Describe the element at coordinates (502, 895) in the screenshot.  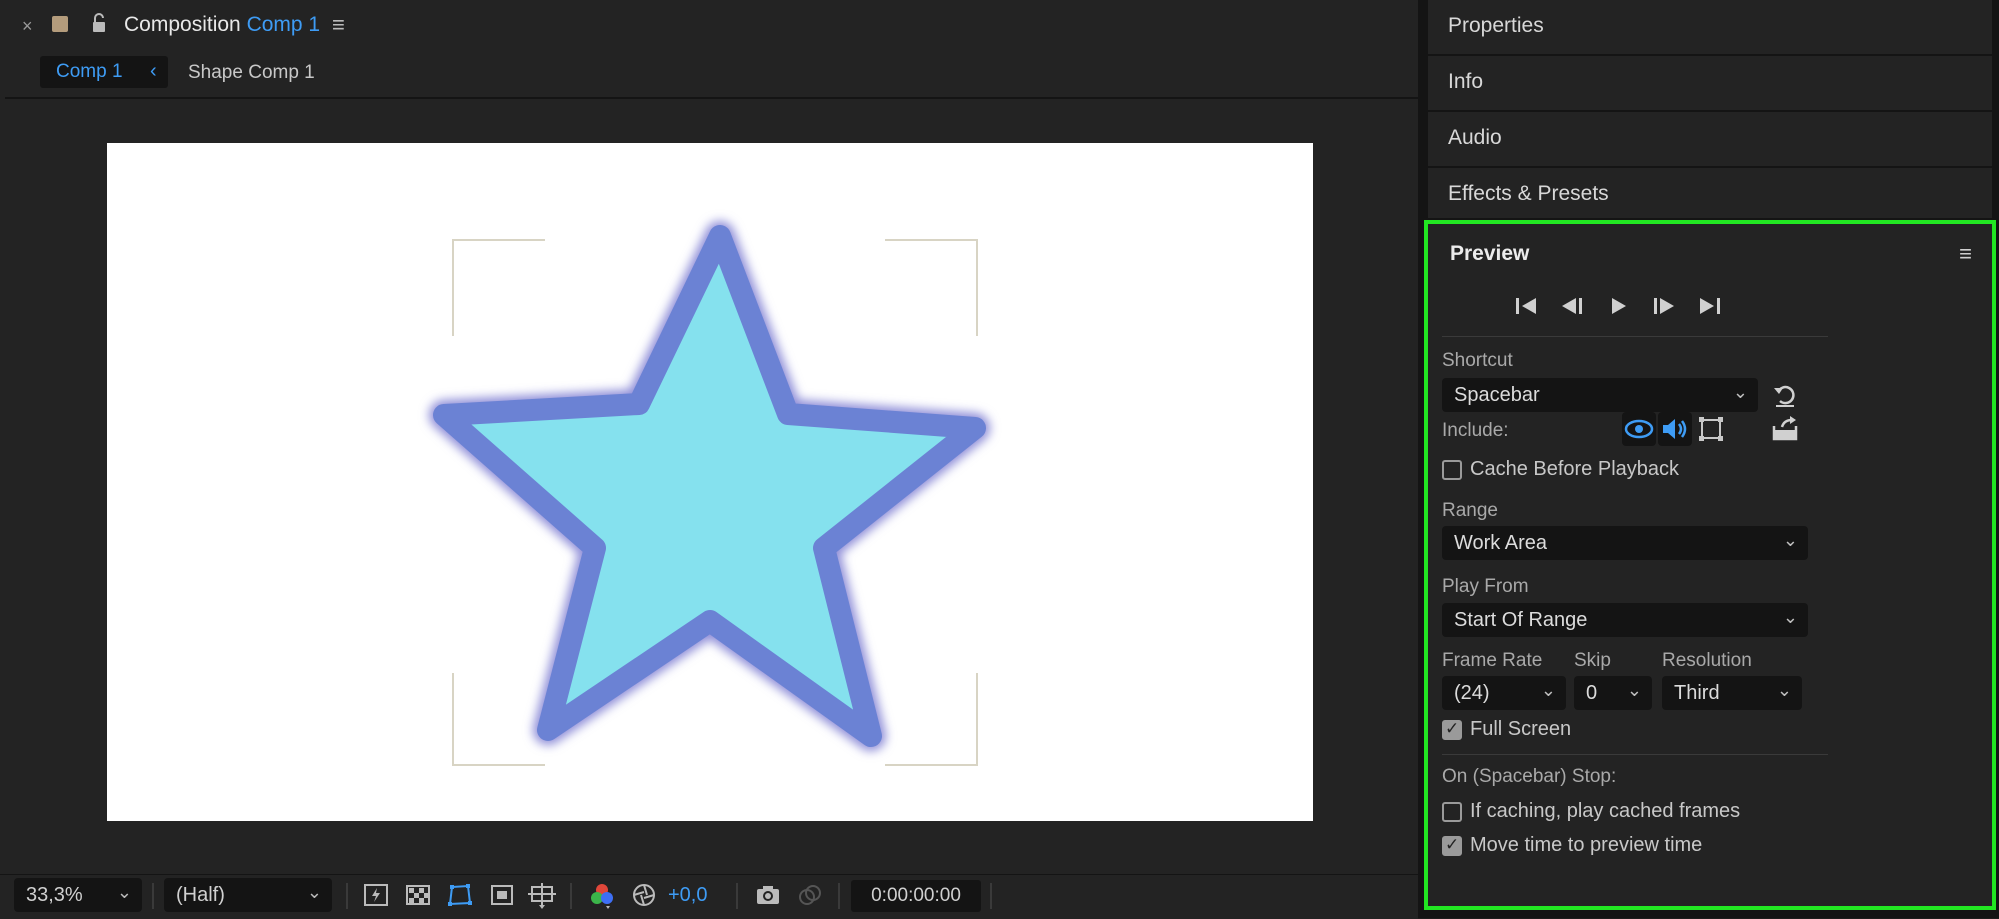
I see `region-of-interest-icon` at that location.